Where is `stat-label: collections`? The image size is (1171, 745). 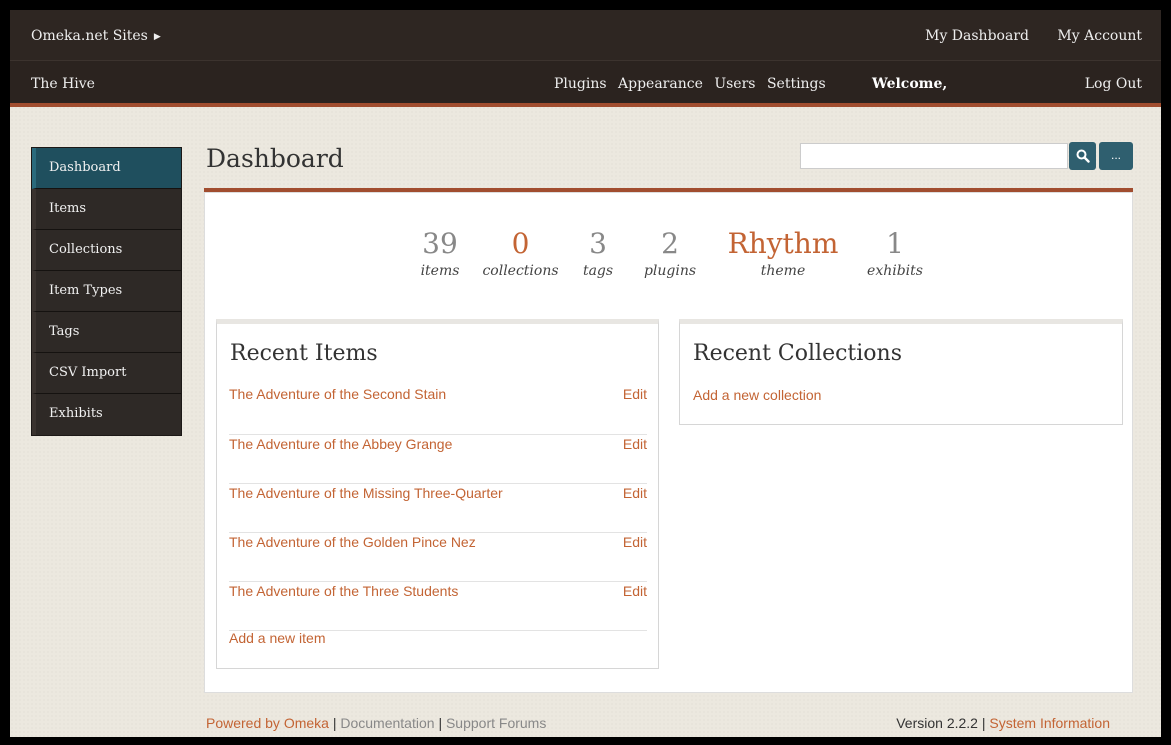 stat-label: collections is located at coordinates (520, 271).